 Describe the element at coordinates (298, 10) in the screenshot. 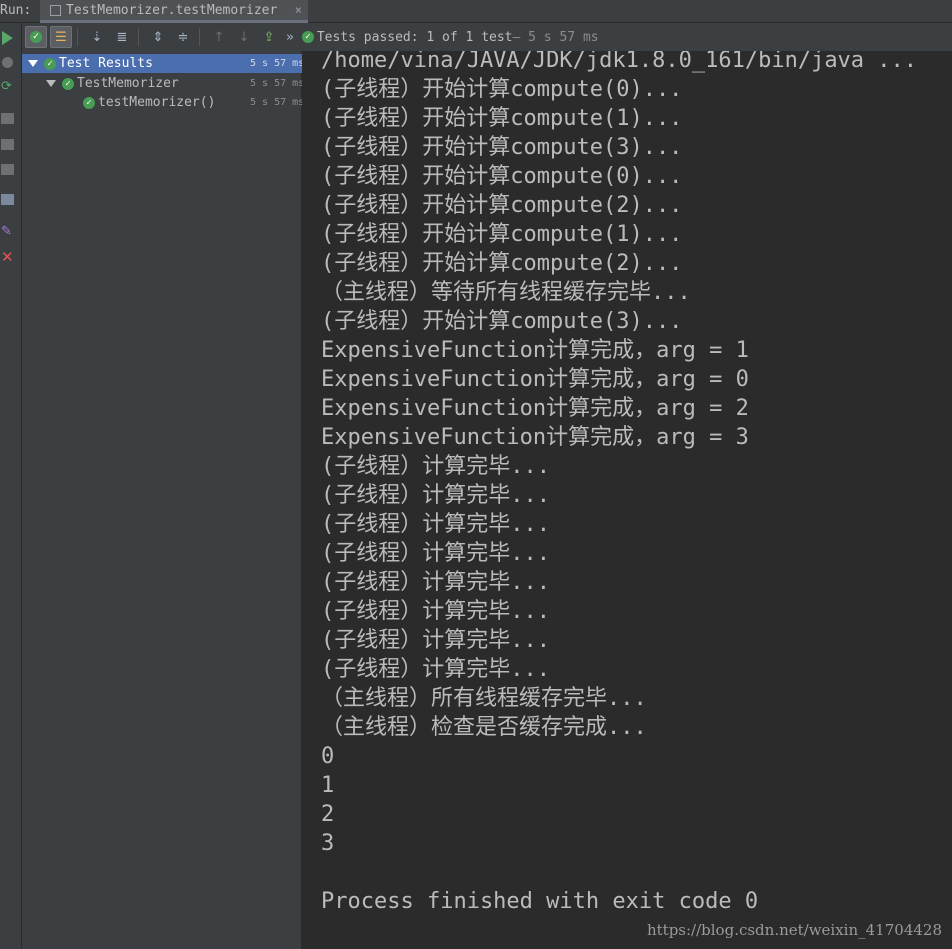

I see `close-icon: ×` at that location.